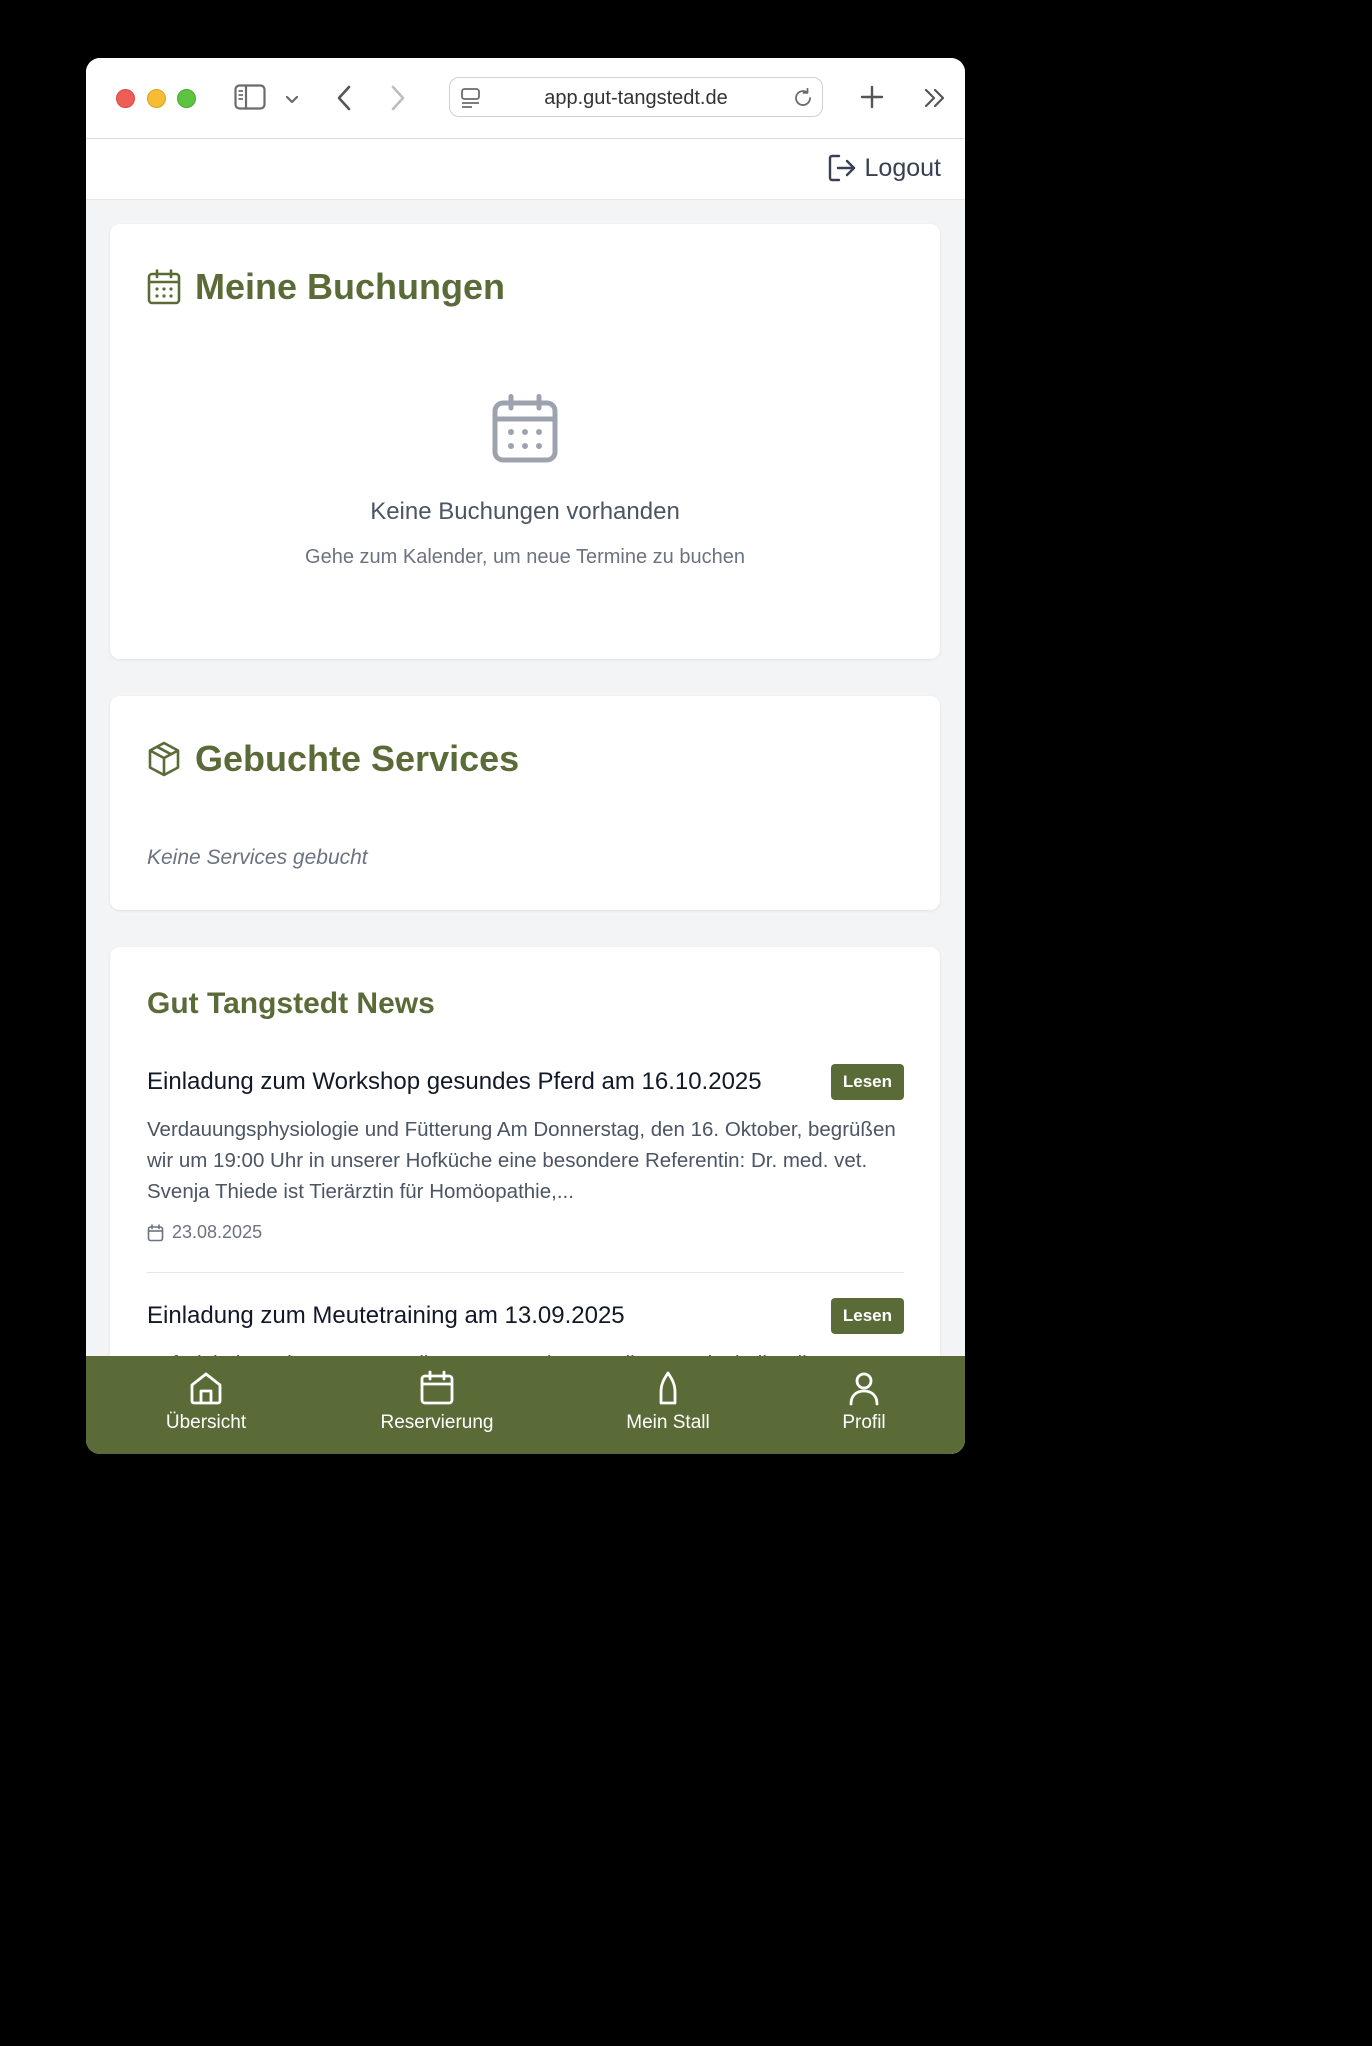 This screenshot has width=1372, height=2046. What do you see at coordinates (350, 286) in the screenshot?
I see `bookings-title: Meine Buchungen` at bounding box center [350, 286].